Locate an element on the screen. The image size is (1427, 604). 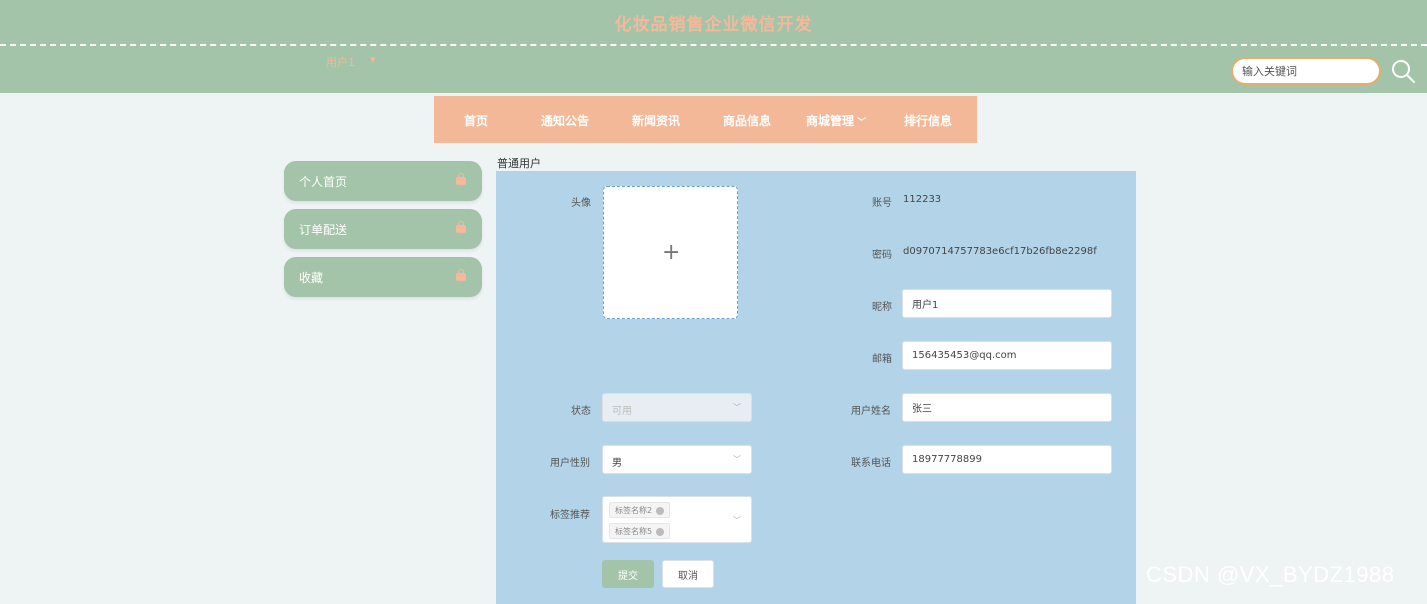
search-icon is located at coordinates (1403, 71).